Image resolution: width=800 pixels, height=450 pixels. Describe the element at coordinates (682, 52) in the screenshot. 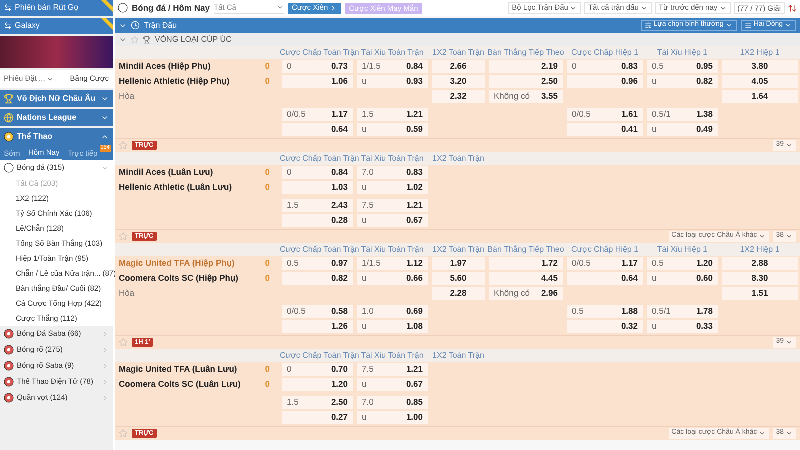

I see `column-header: Tài Xỉu Hiệp 1` at that location.